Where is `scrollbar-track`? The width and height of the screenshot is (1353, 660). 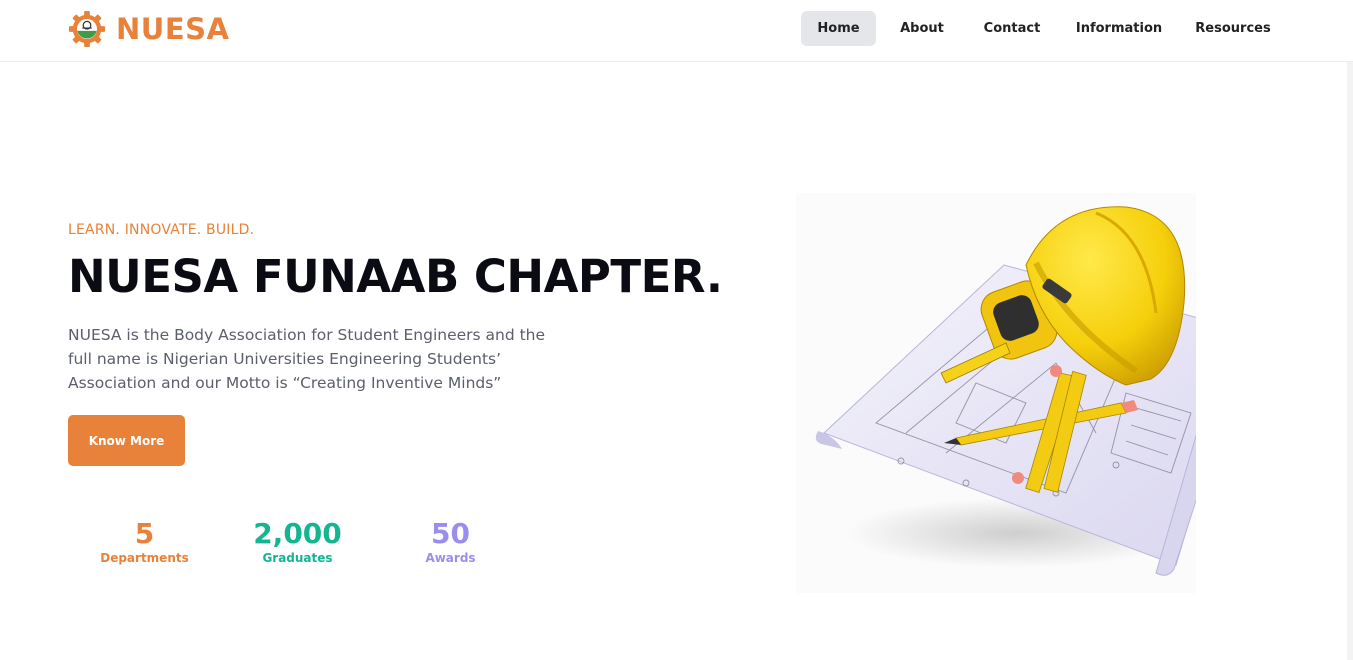
scrollbar-track is located at coordinates (1350, 330).